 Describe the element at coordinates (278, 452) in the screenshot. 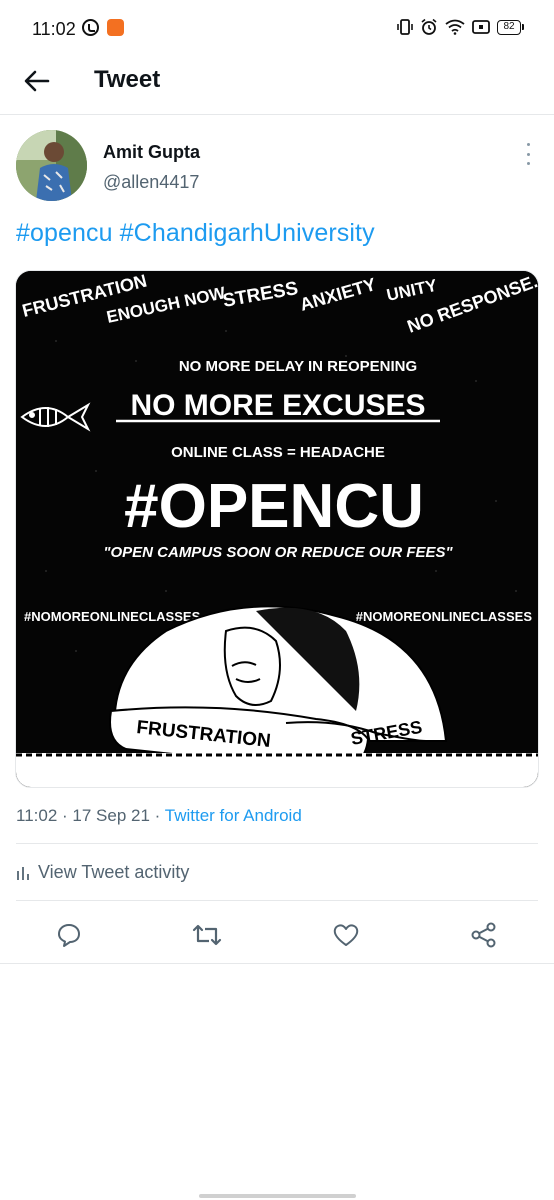

I see `poster-line: ONLINE CLASS = HEADACHE` at that location.